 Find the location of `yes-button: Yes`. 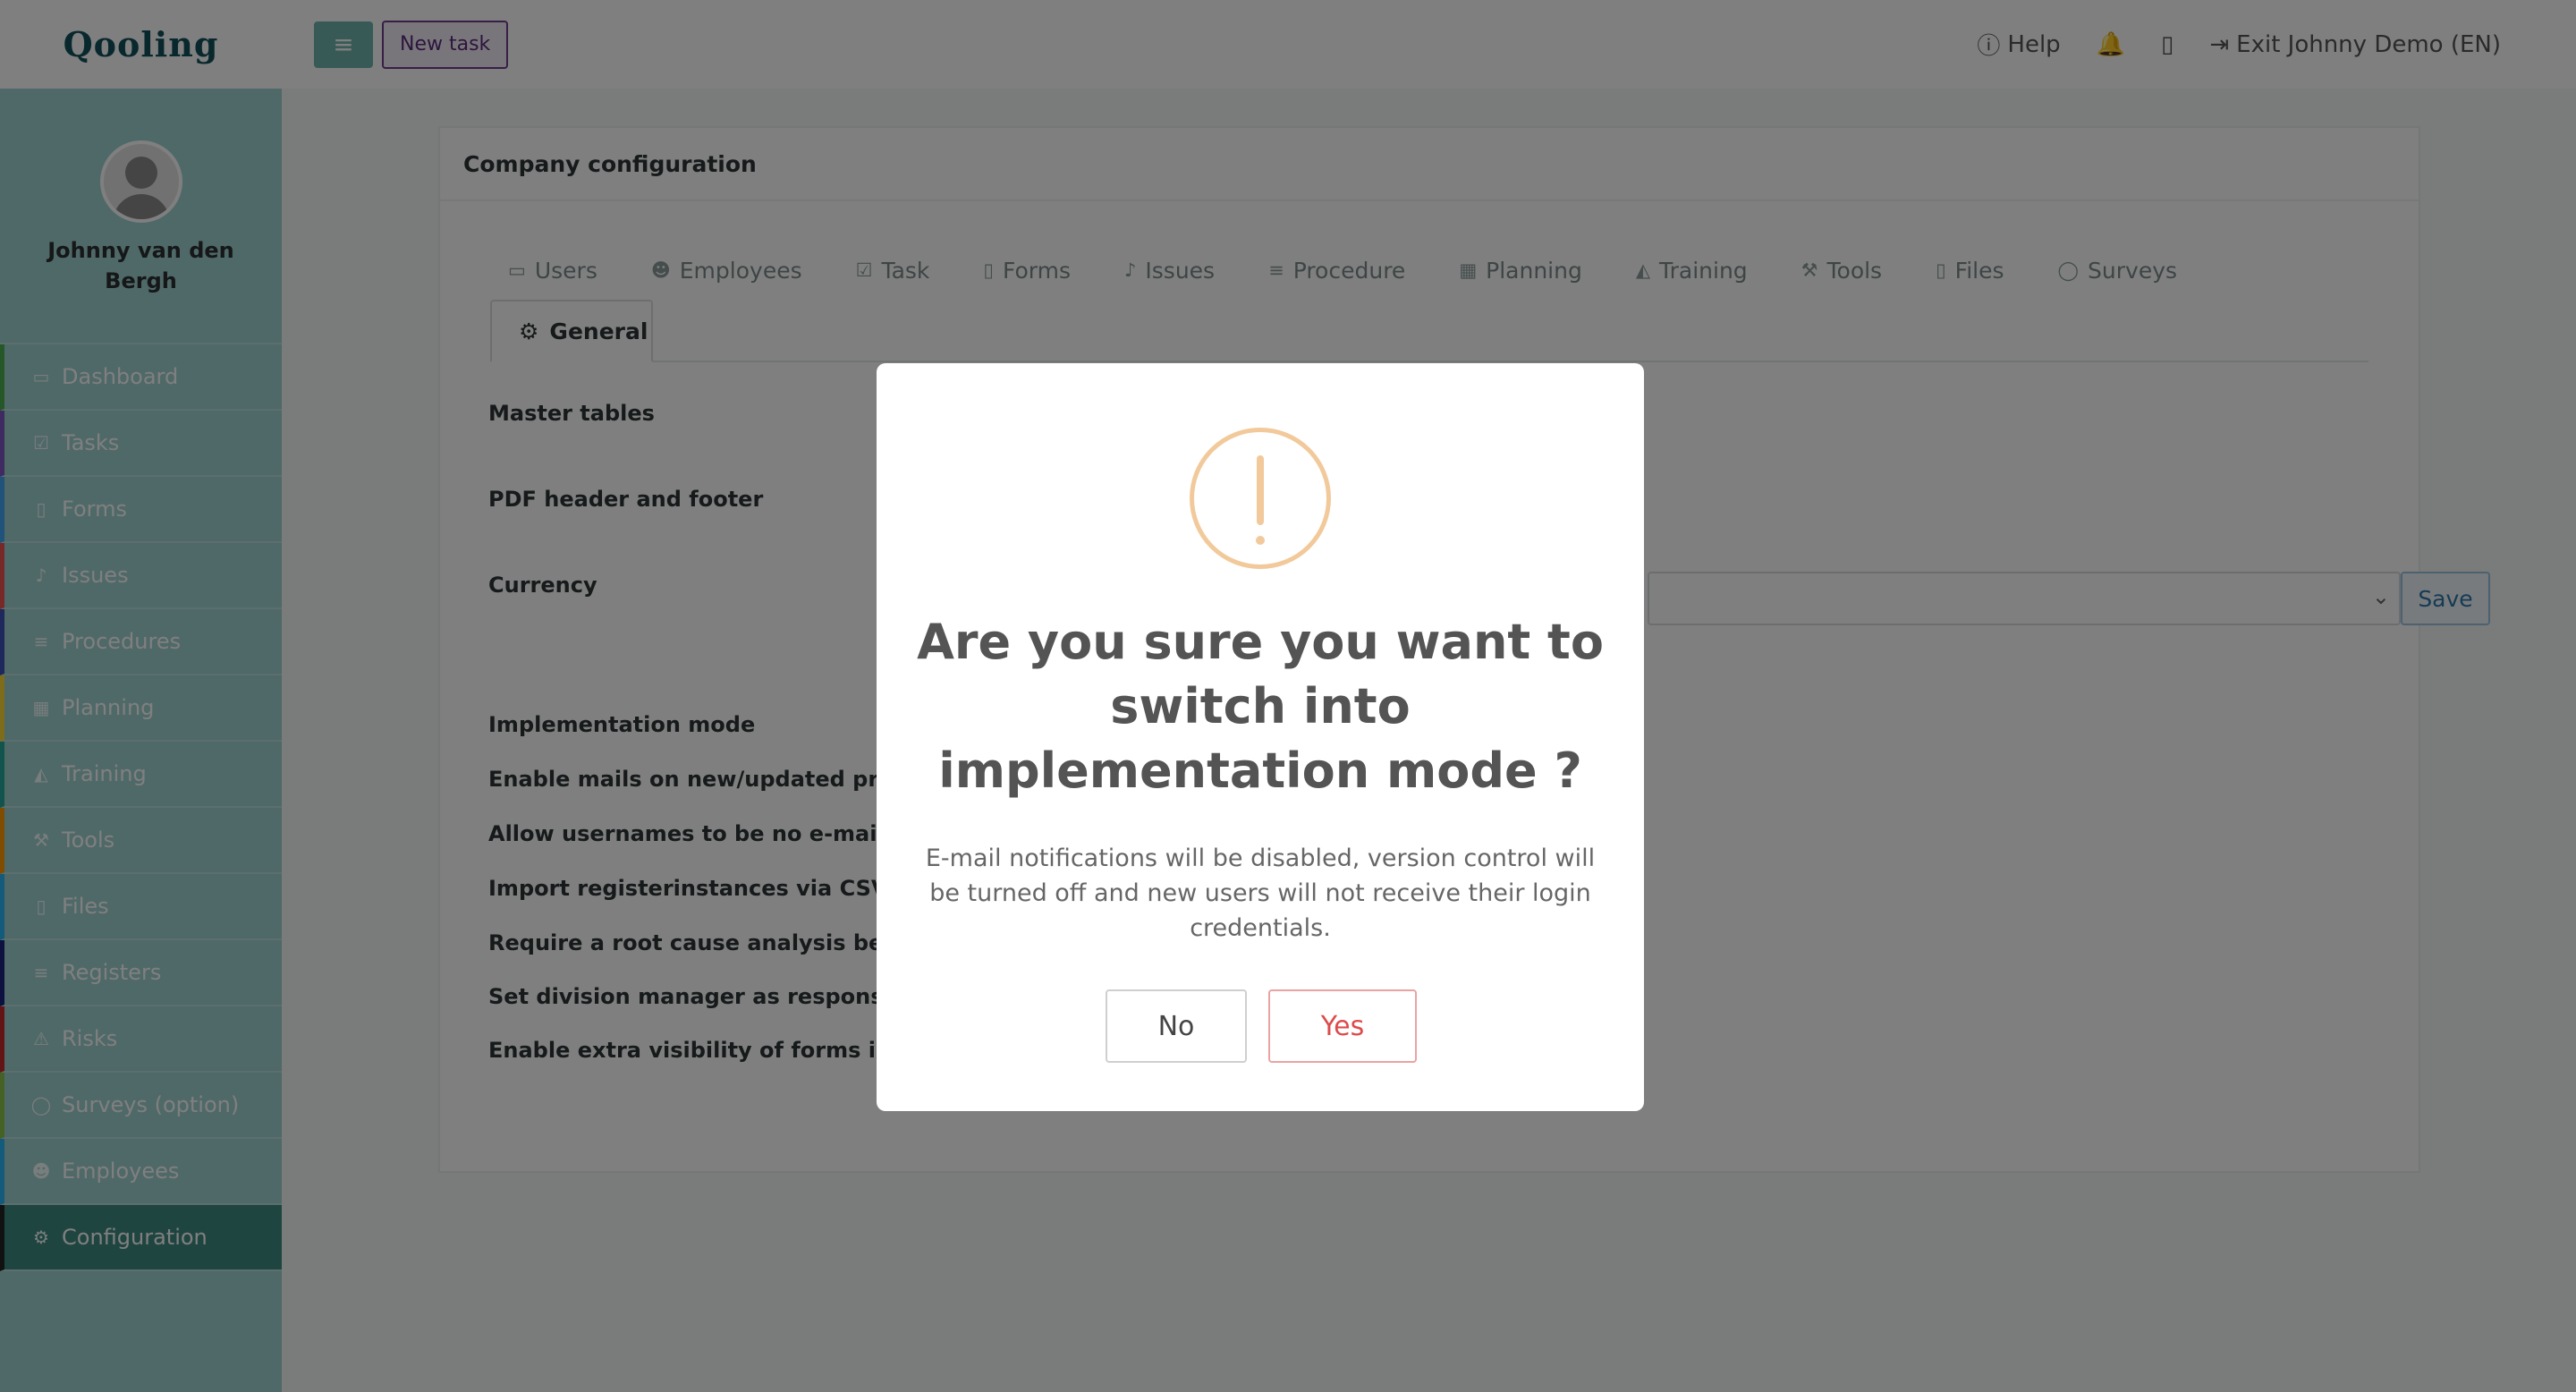

yes-button: Yes is located at coordinates (1342, 1026).